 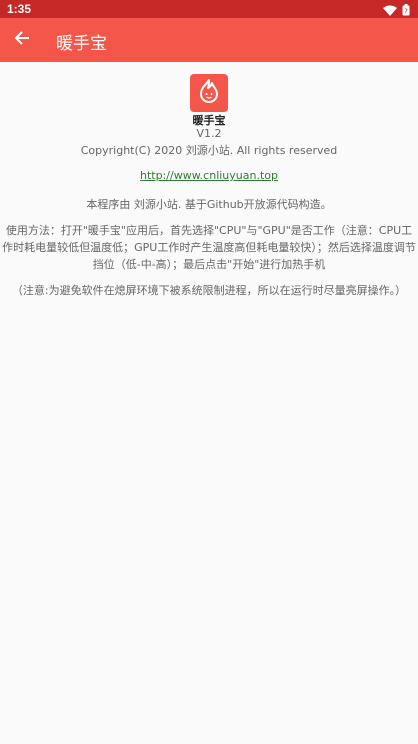 What do you see at coordinates (209, 290) in the screenshot?
I see `note-text: （注意:为避免软件在熄屏环境下被系统限制进程，所以在运行时尽量亮屏操作。）` at bounding box center [209, 290].